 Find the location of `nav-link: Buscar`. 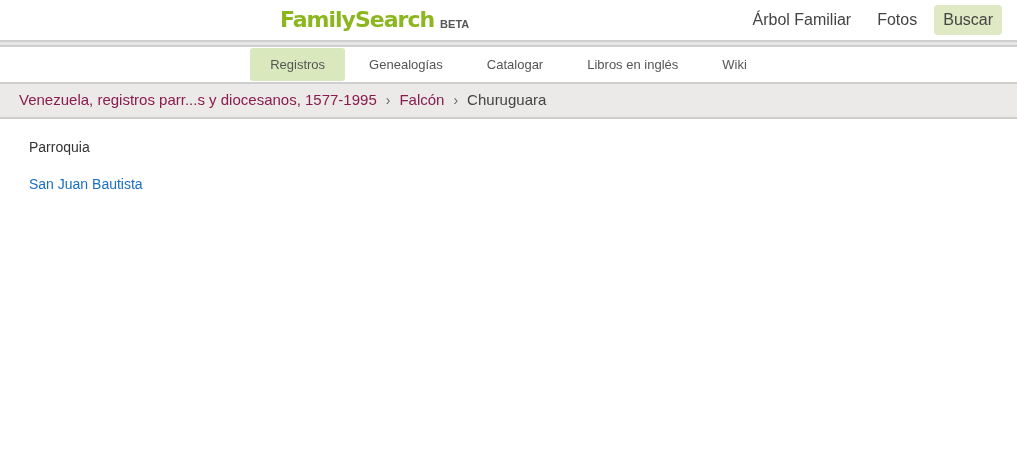

nav-link: Buscar is located at coordinates (968, 20).